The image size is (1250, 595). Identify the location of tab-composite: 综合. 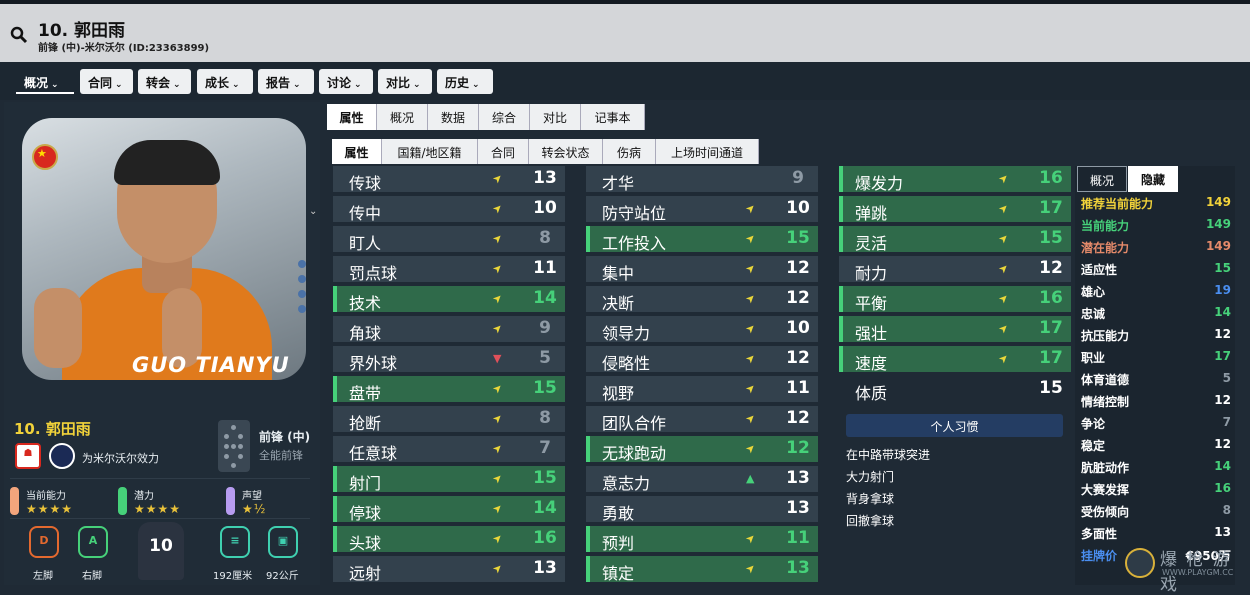
(504, 117).